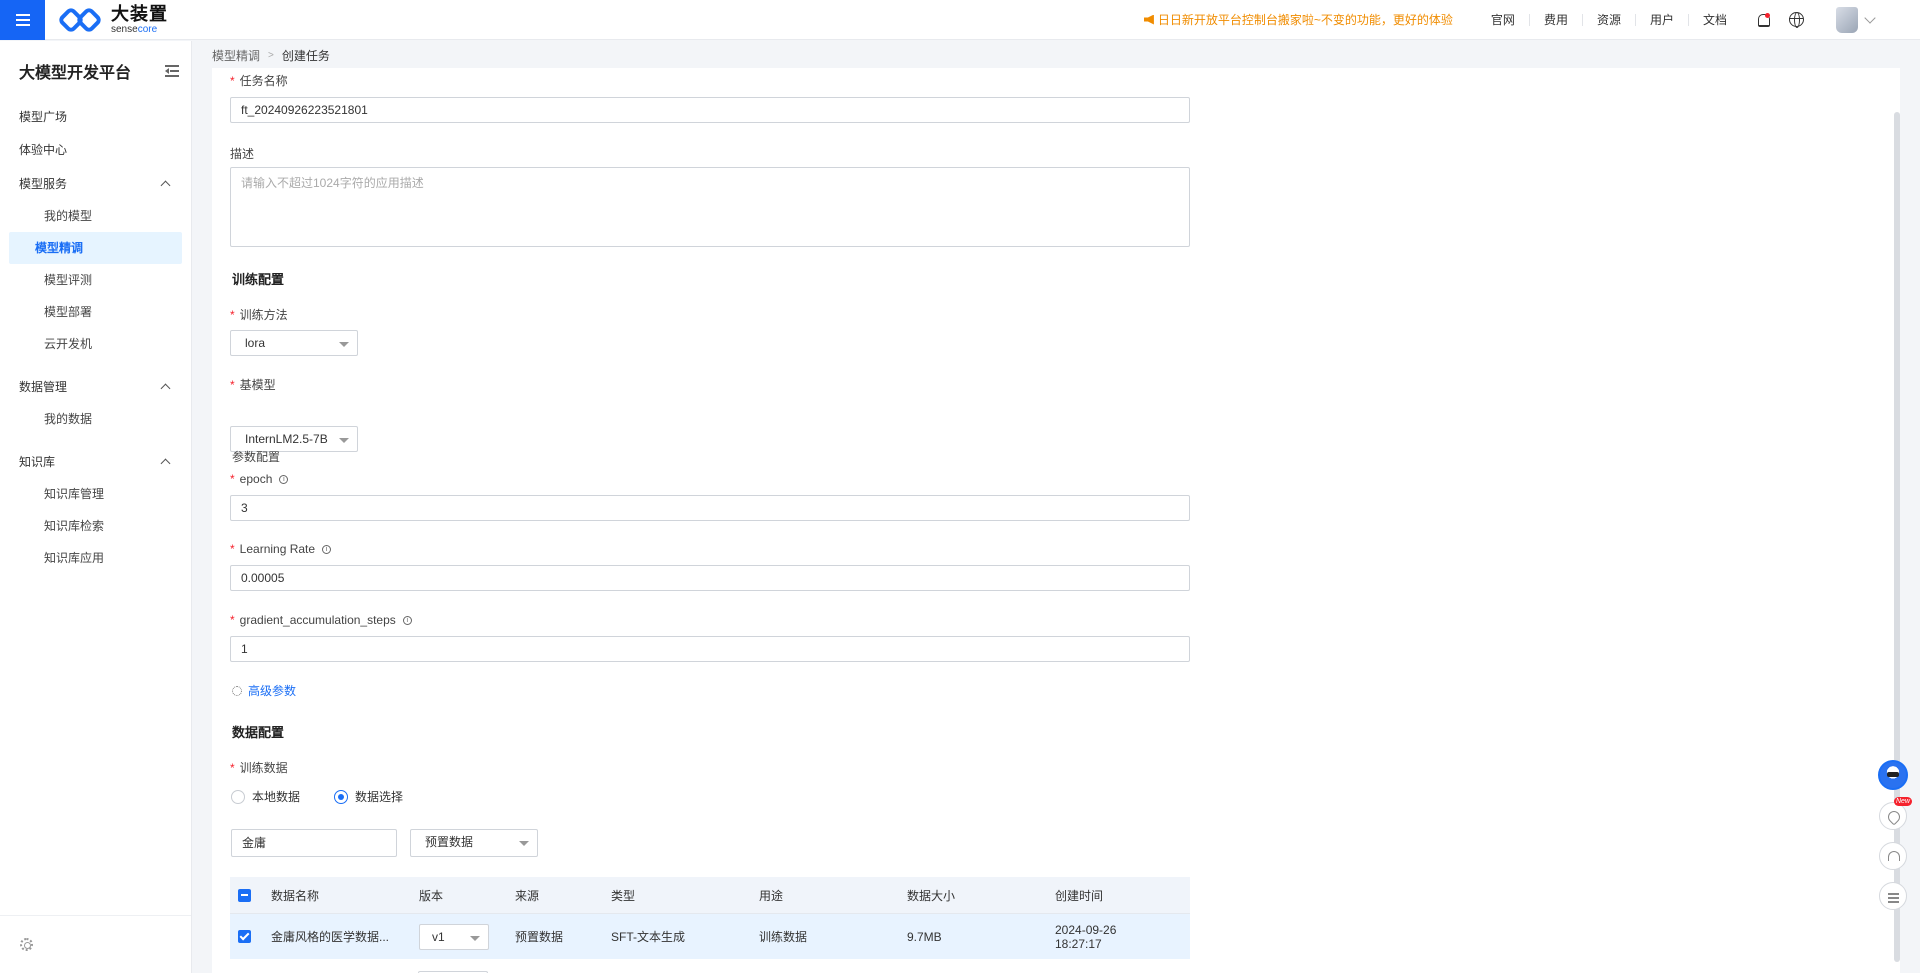 Image resolution: width=1920 pixels, height=973 pixels. What do you see at coordinates (139, 13) in the screenshot?
I see `logo-name: 大装置` at bounding box center [139, 13].